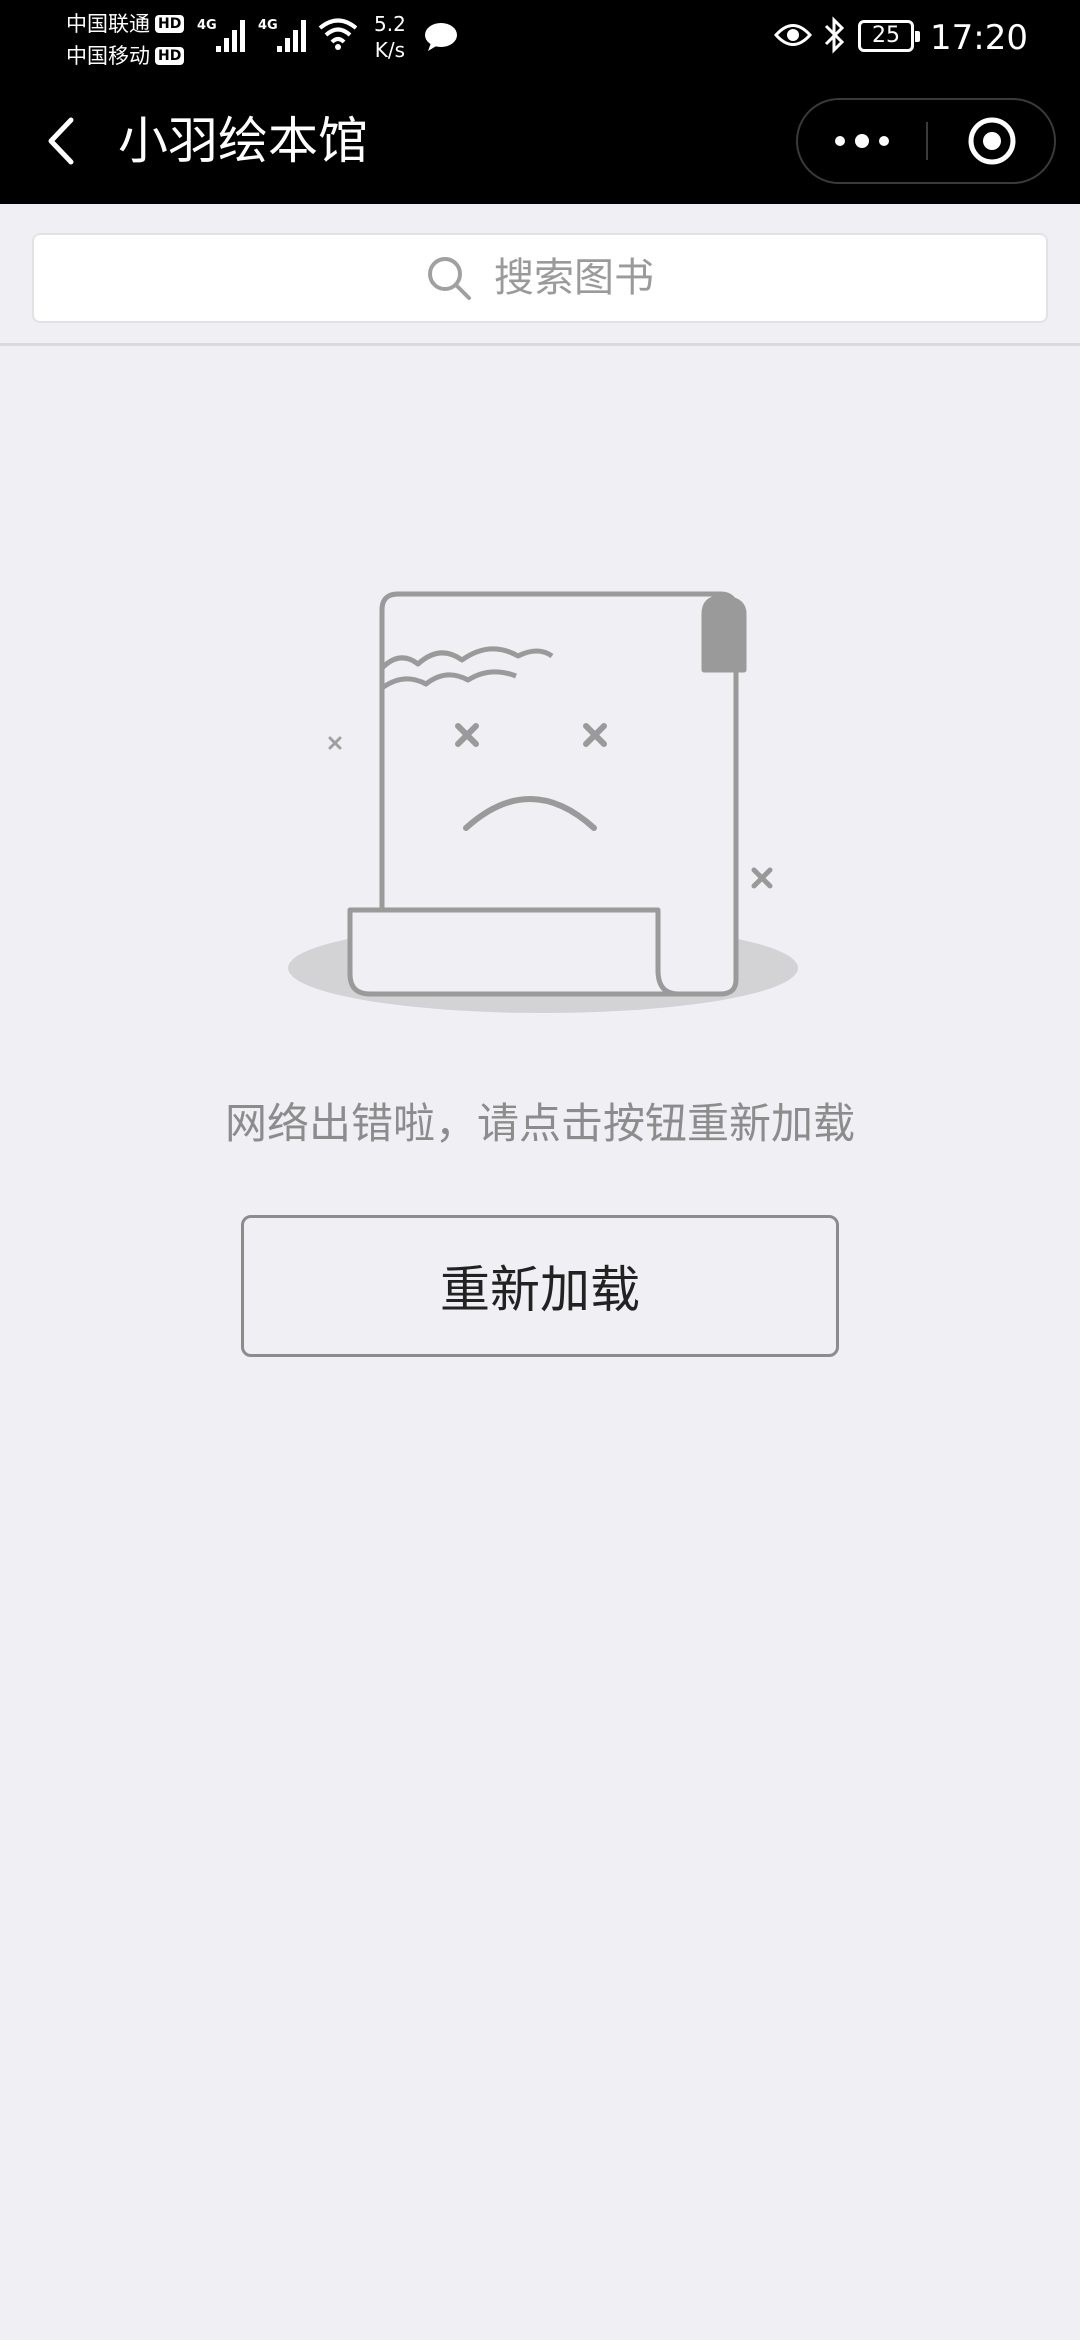  What do you see at coordinates (170, 56) in the screenshot?
I see `hd-badge-2: HD` at bounding box center [170, 56].